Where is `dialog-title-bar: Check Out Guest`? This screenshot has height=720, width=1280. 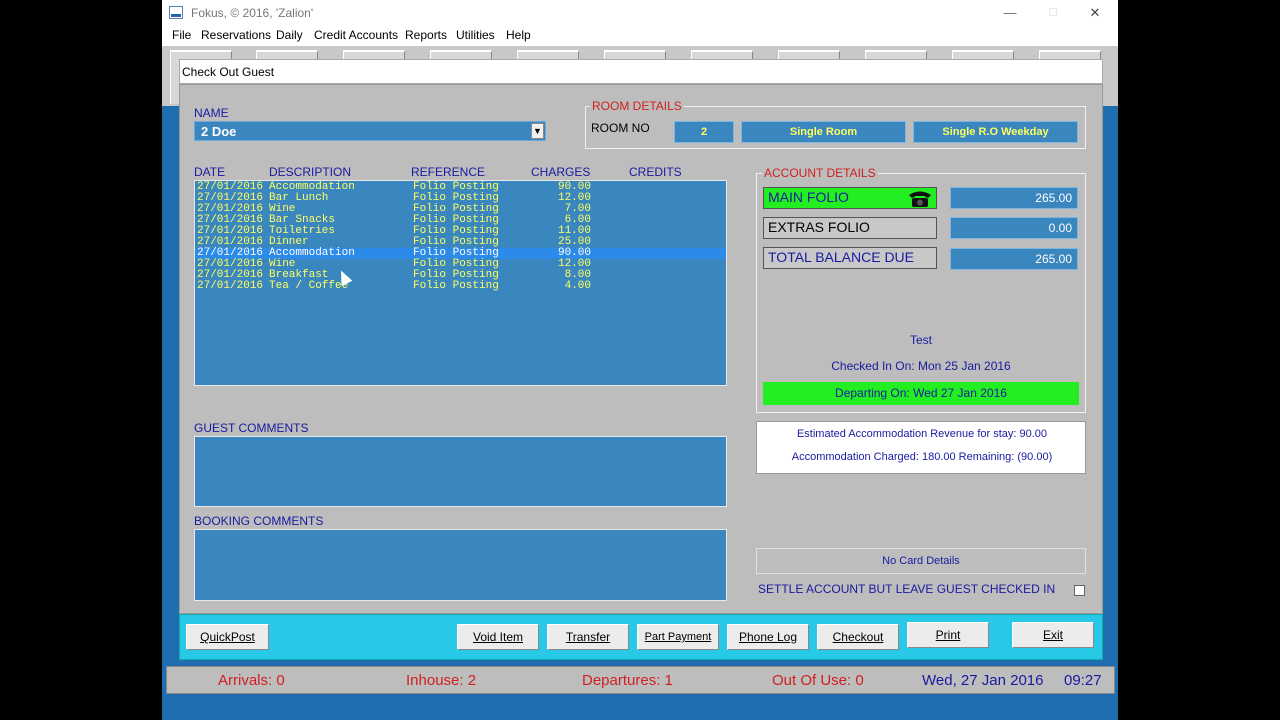 dialog-title-bar: Check Out Guest is located at coordinates (641, 71).